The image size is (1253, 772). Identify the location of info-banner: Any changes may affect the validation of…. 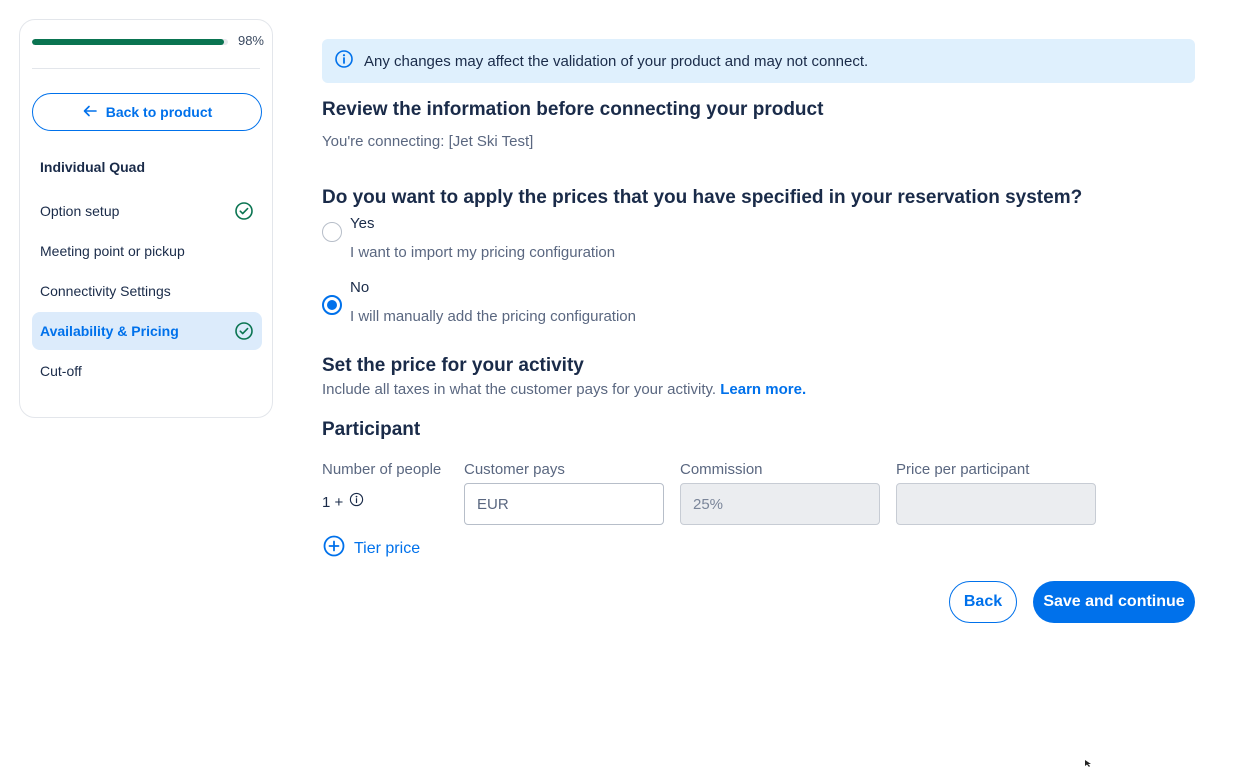
(758, 61).